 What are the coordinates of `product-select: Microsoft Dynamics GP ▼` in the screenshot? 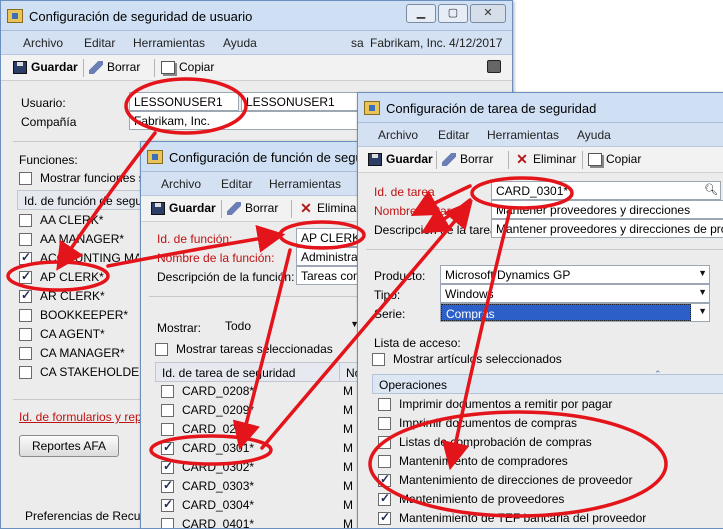 It's located at (575, 274).